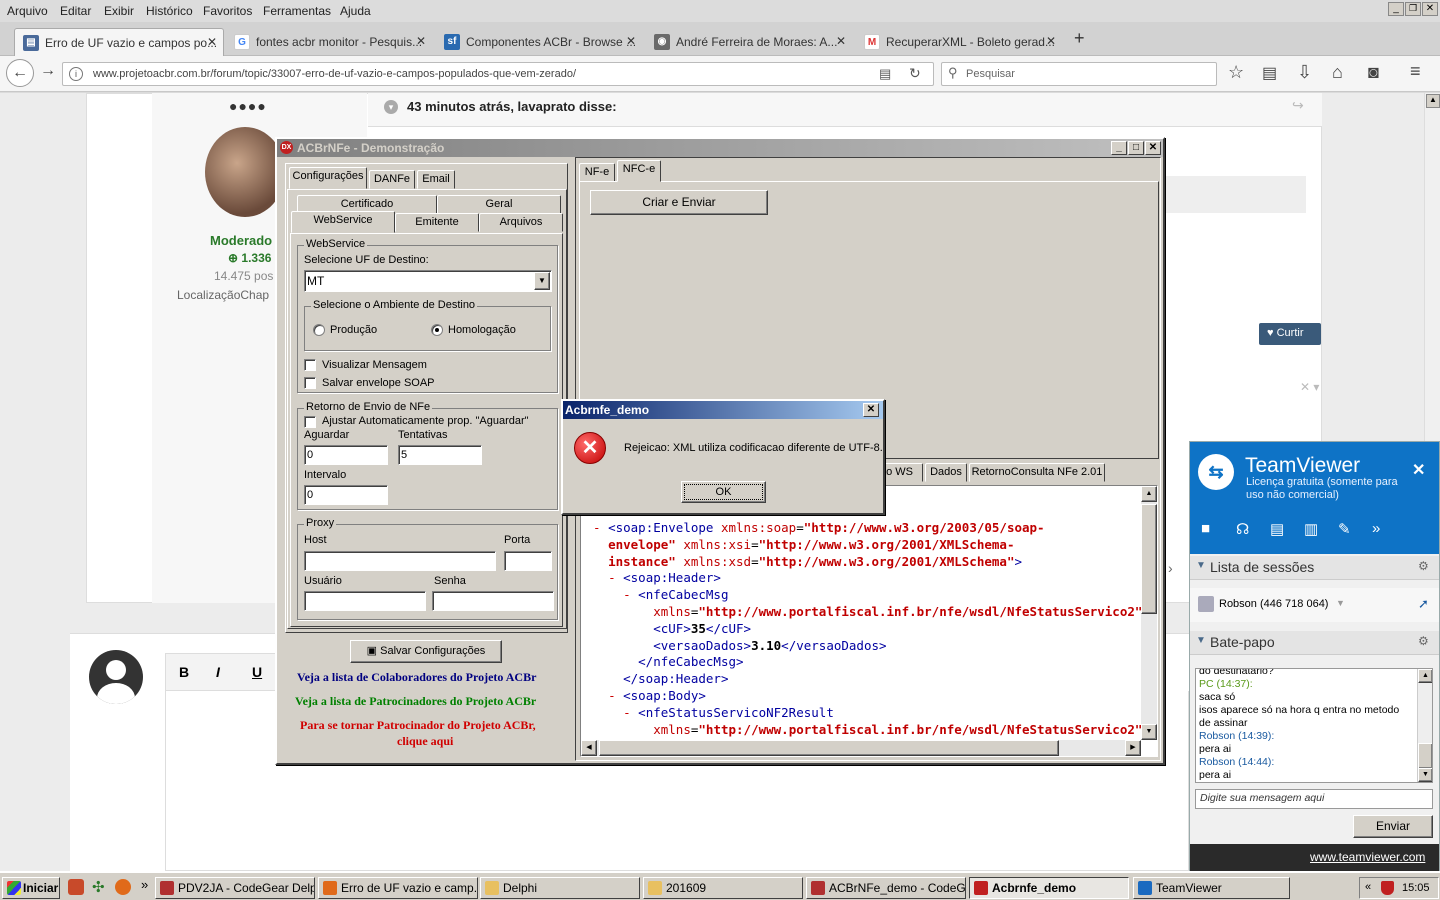 Image resolution: width=1440 pixels, height=900 pixels. I want to click on link-clique-aqui: clique aqui, so click(425, 741).